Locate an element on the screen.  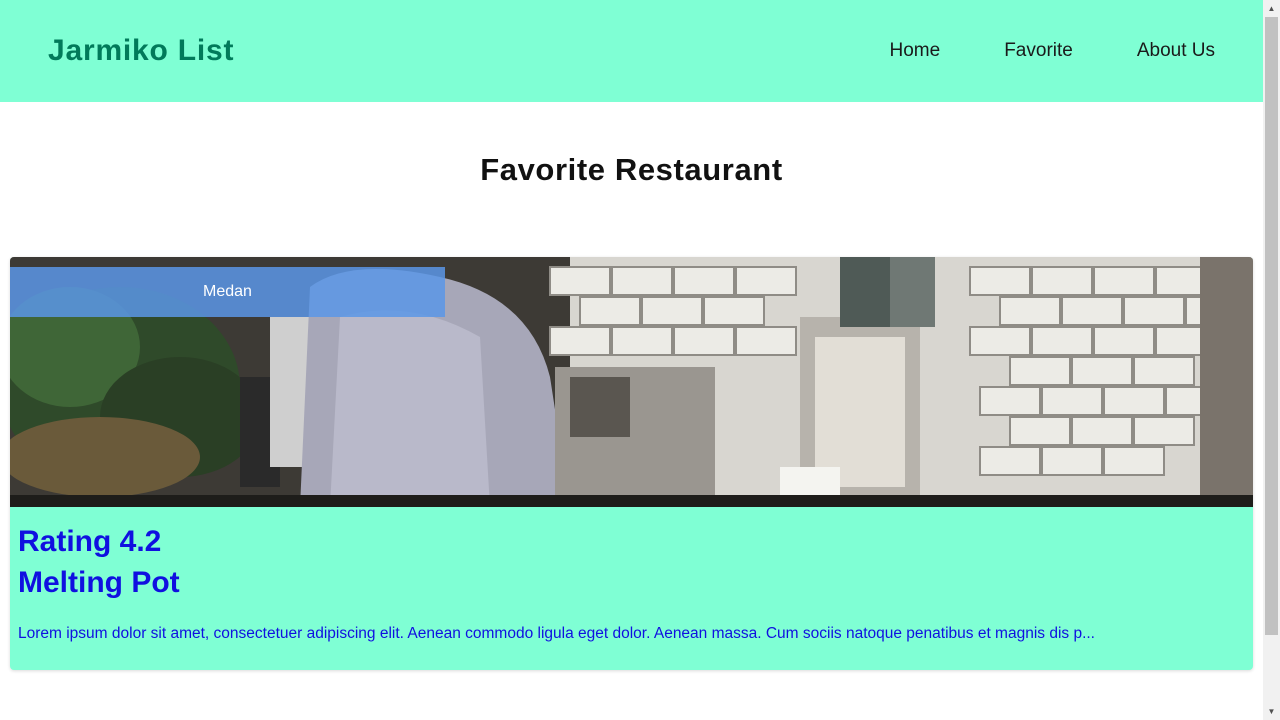
nav-home: Home is located at coordinates (915, 51).